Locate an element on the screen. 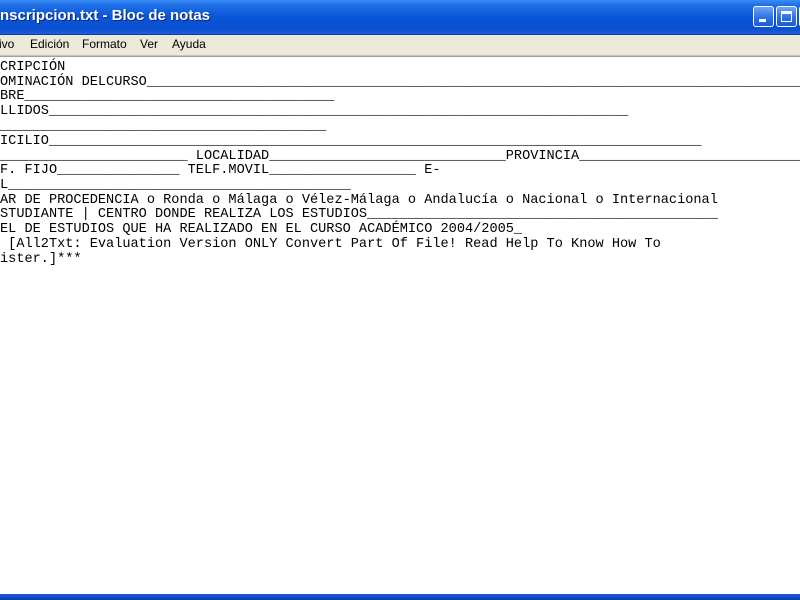  text-line: ister.]*** is located at coordinates (41, 259).